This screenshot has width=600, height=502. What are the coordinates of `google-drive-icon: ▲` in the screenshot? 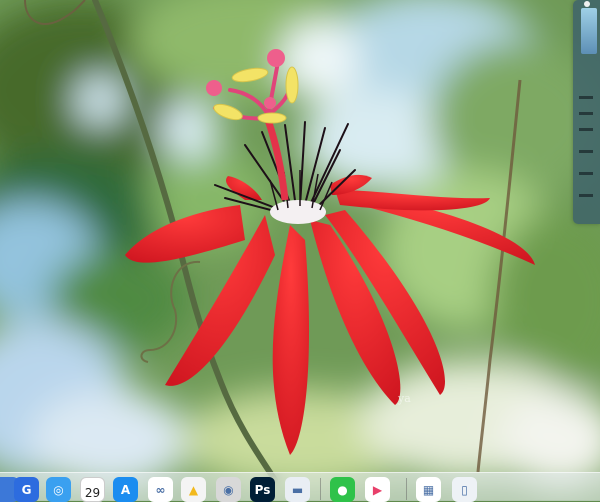 It's located at (193, 489).